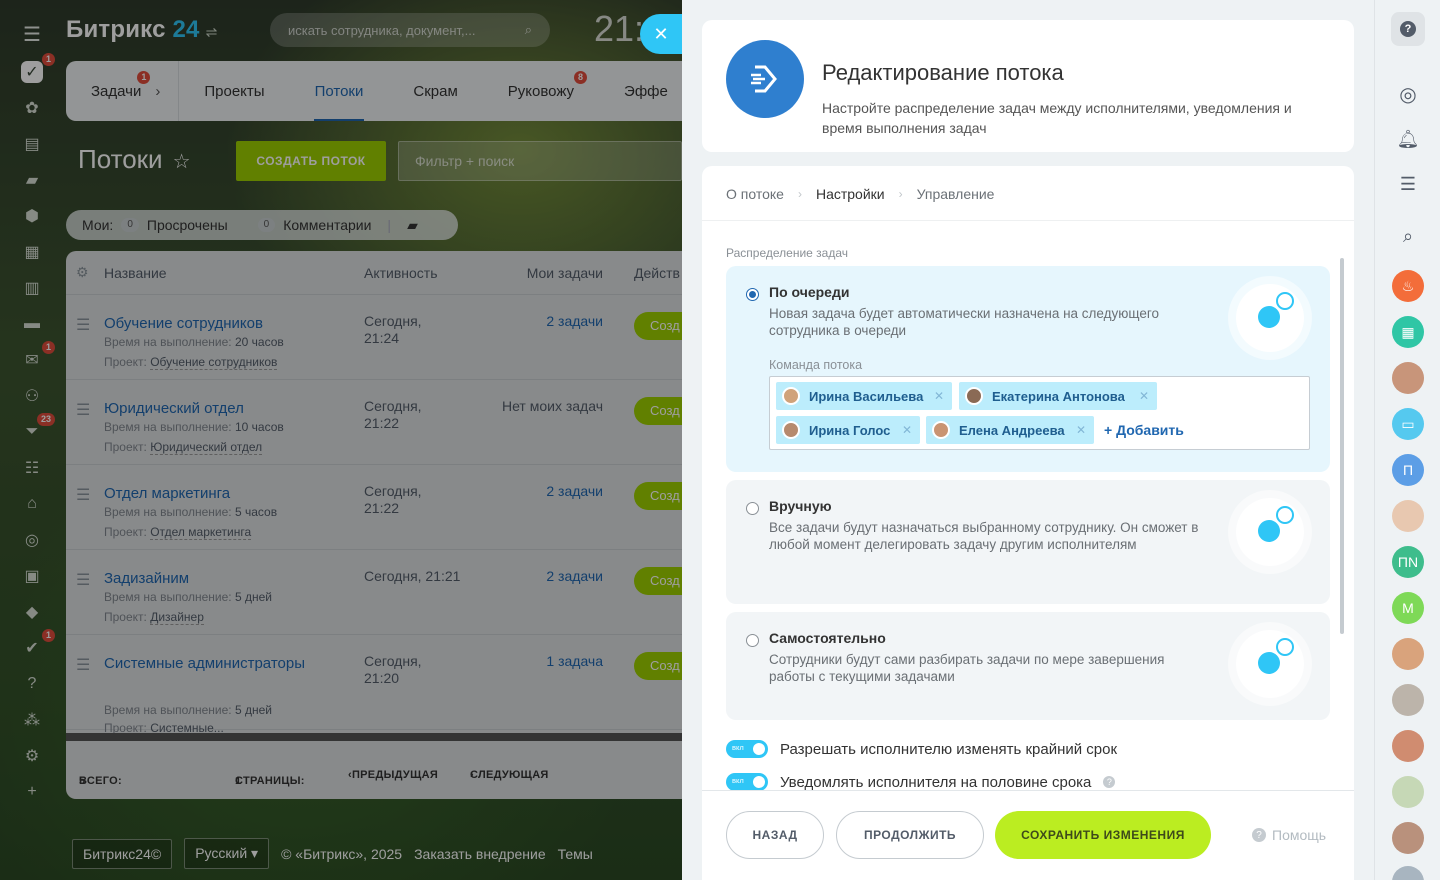  I want to click on vertical-scrollbar, so click(1342, 446).